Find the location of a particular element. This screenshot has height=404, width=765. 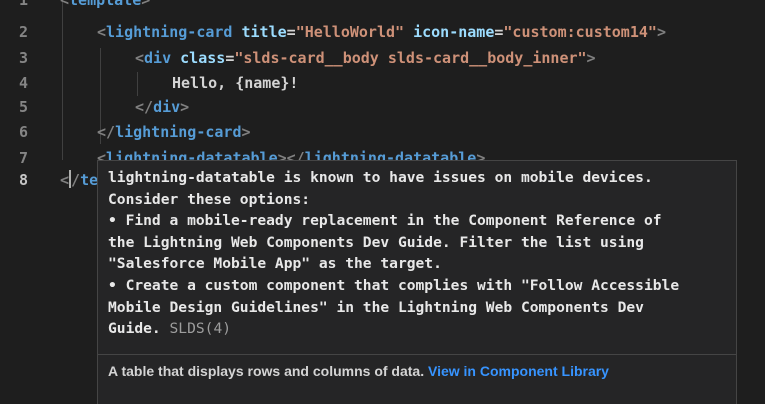

code-token: Hello, {name}! is located at coordinates (235, 83).